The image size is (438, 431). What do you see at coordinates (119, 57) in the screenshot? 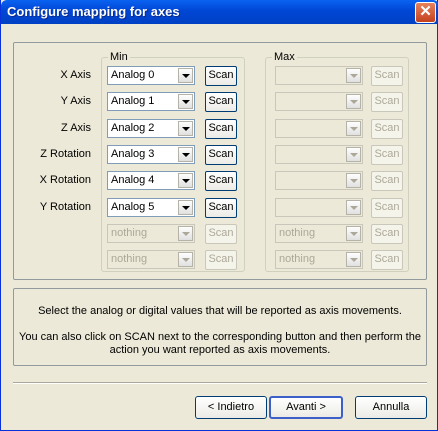
I see `min-group-label: Min` at bounding box center [119, 57].